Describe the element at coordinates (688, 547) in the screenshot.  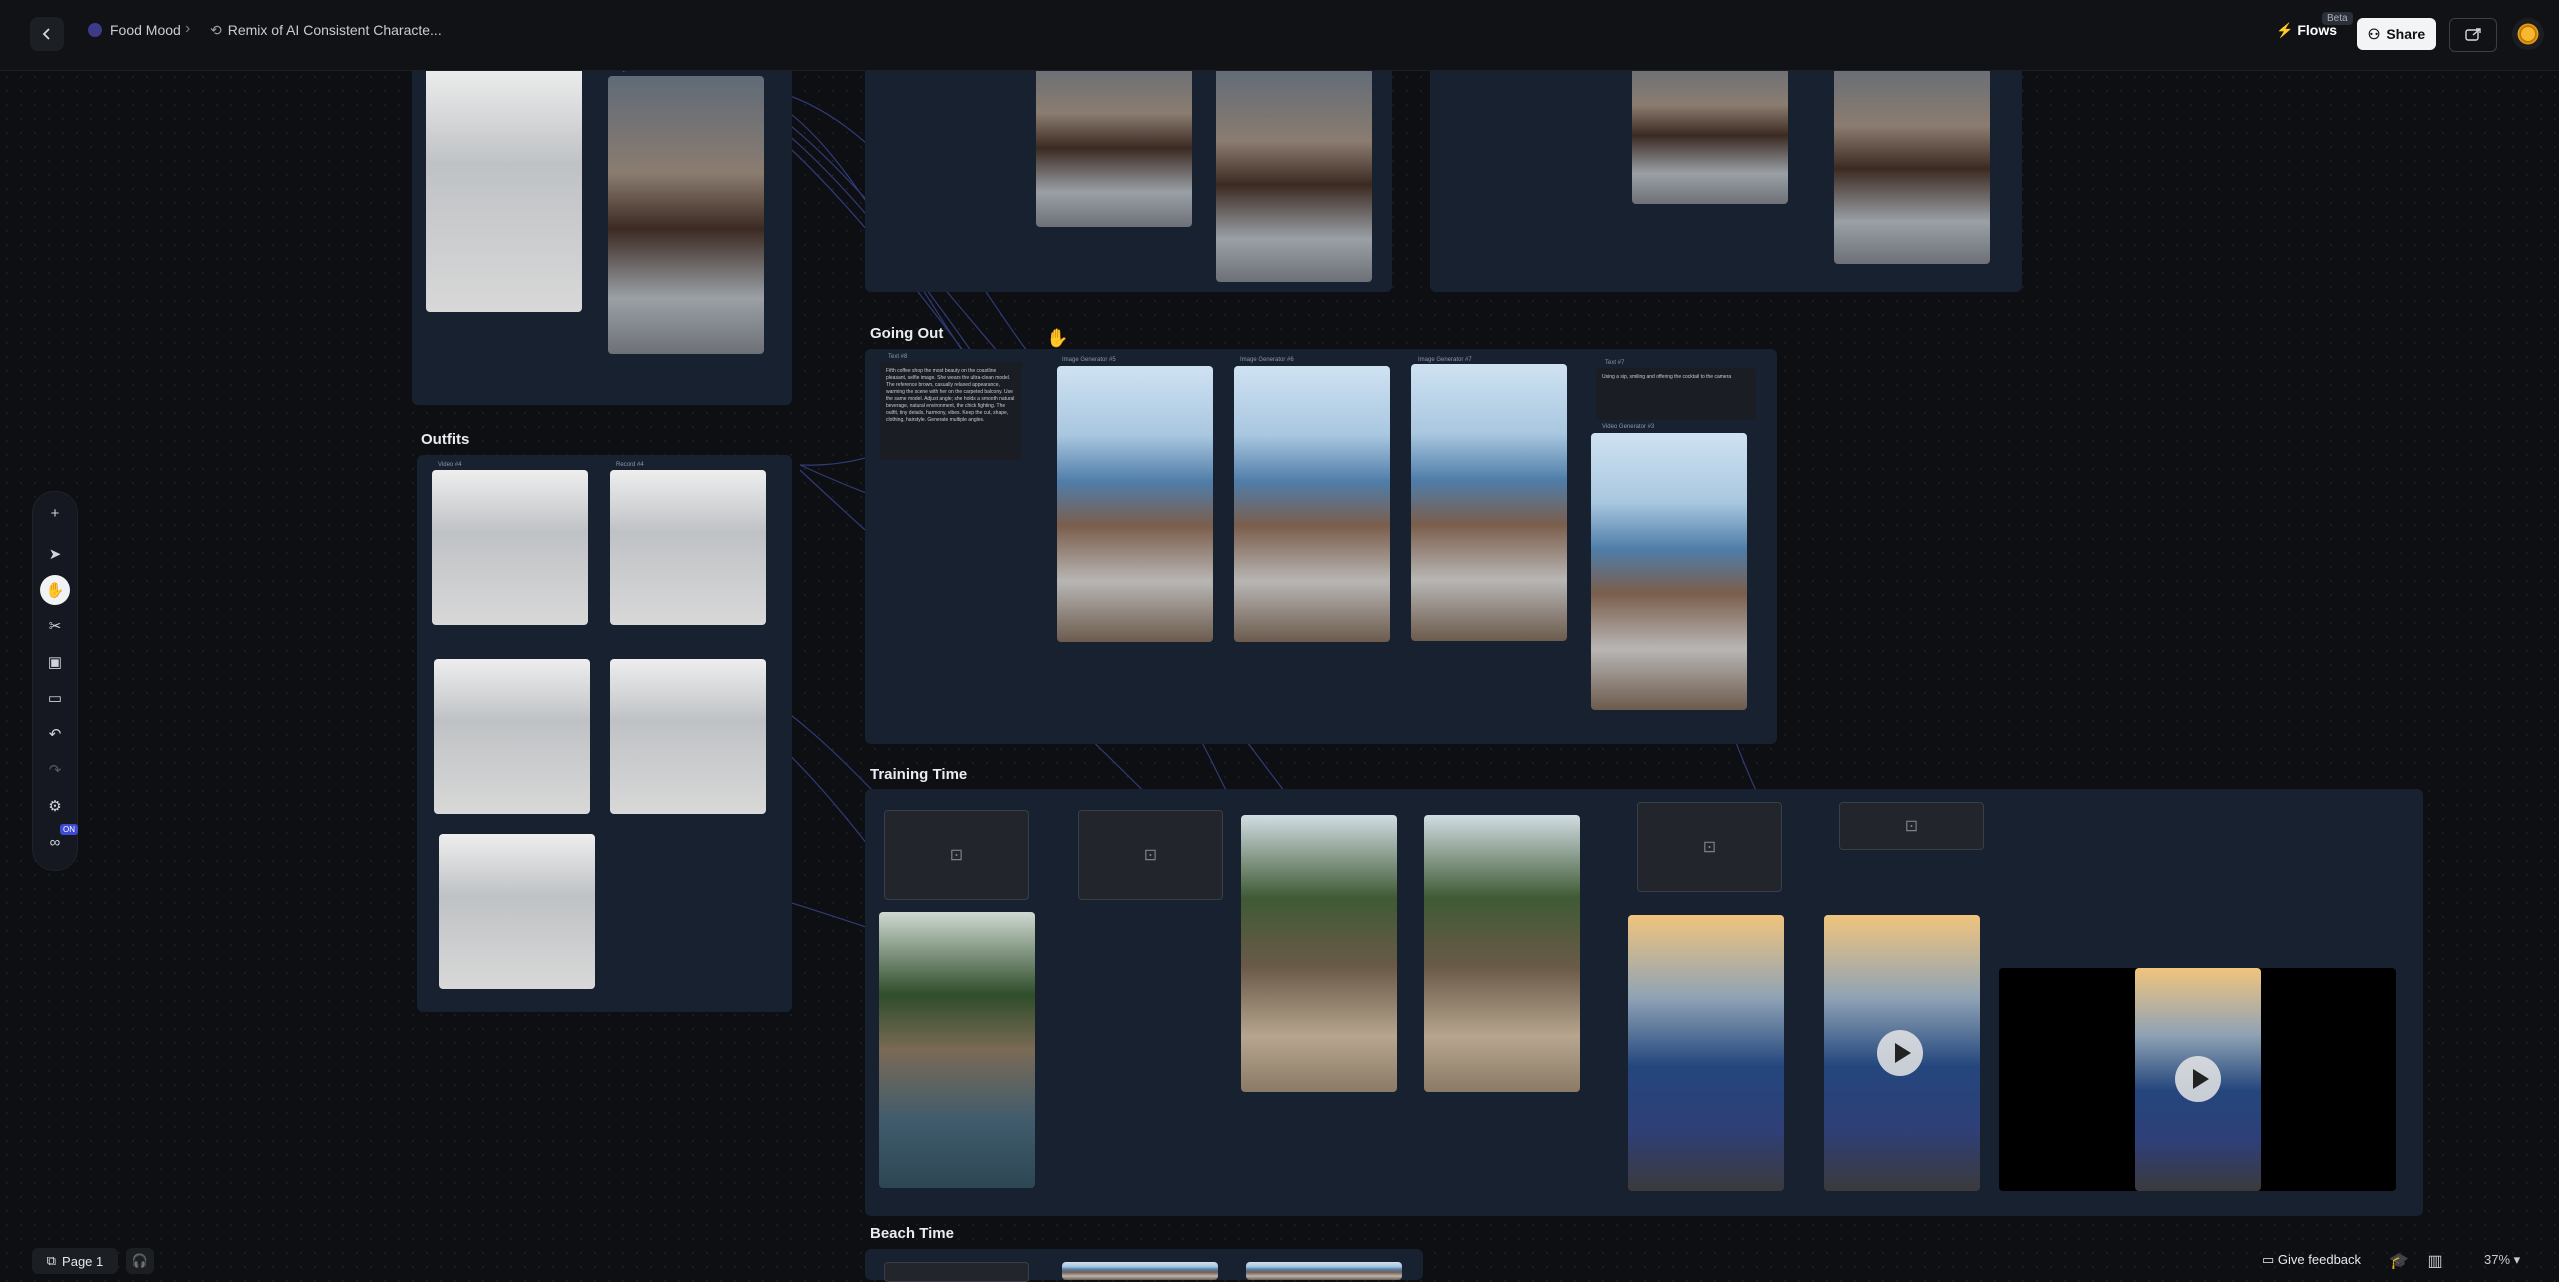
I see `outfit-sweater-jeans-image` at that location.